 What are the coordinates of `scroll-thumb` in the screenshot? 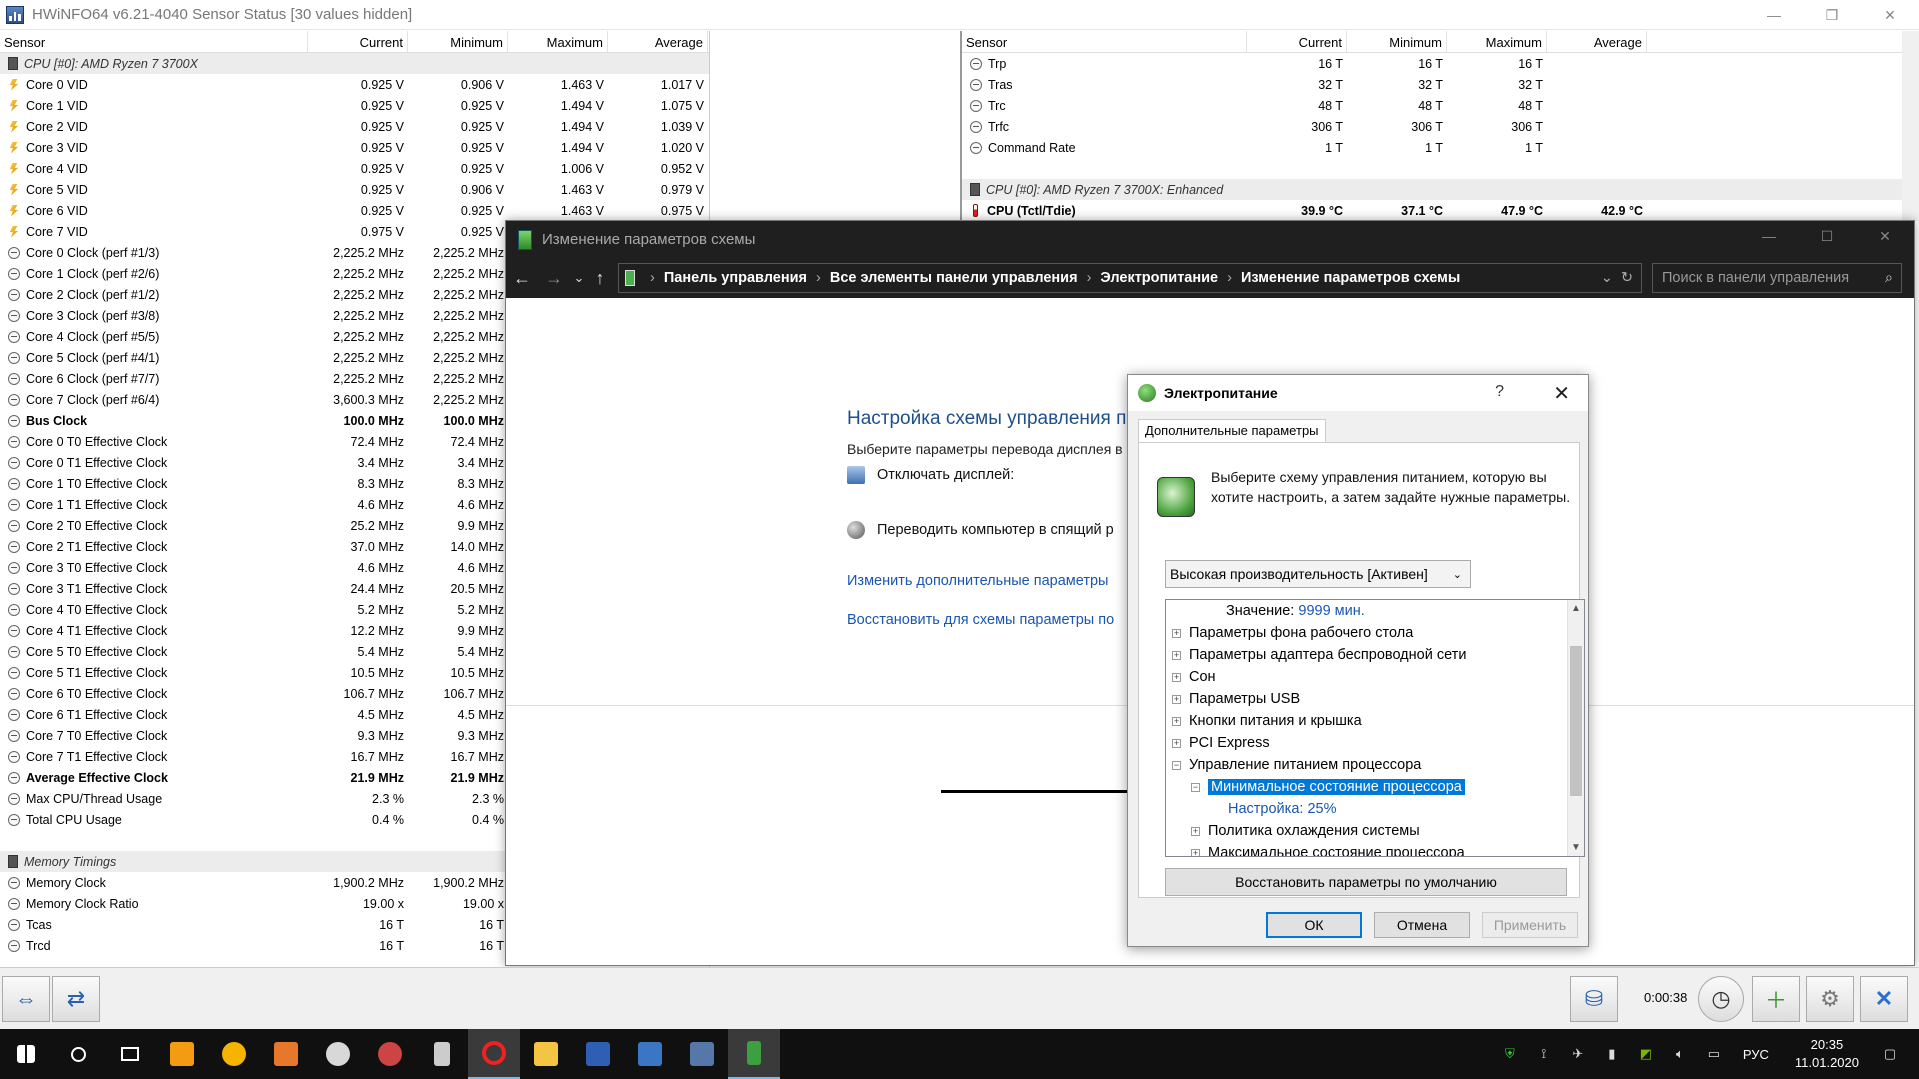 It's located at (1576, 721).